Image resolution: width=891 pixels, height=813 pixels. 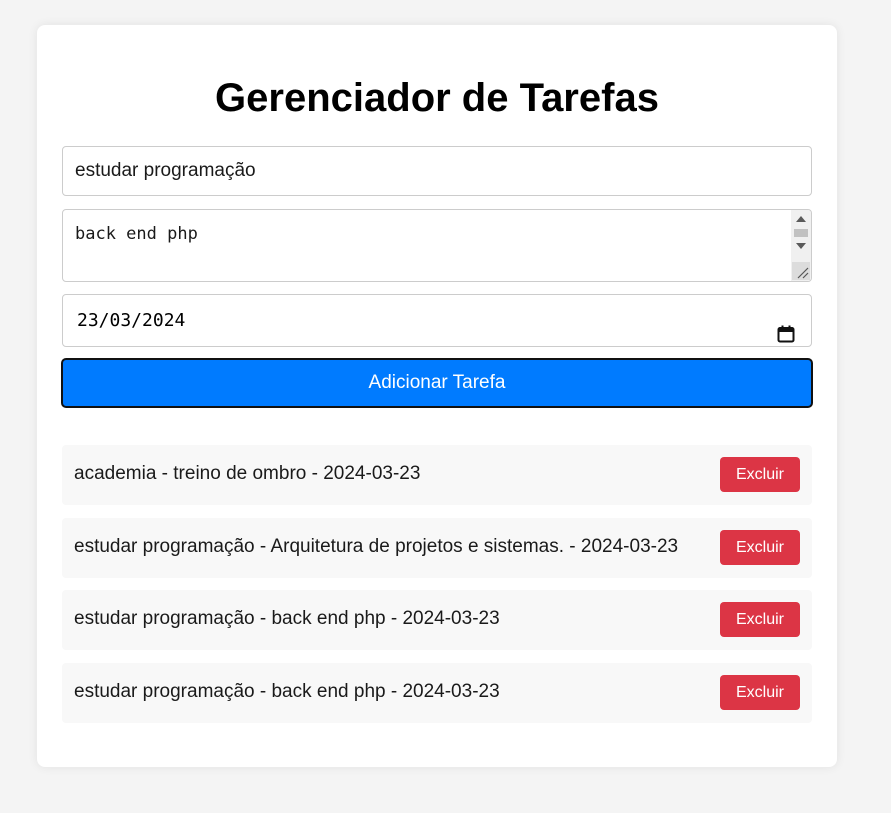 I want to click on task-date-value: 23/03/2024, so click(x=131, y=320).